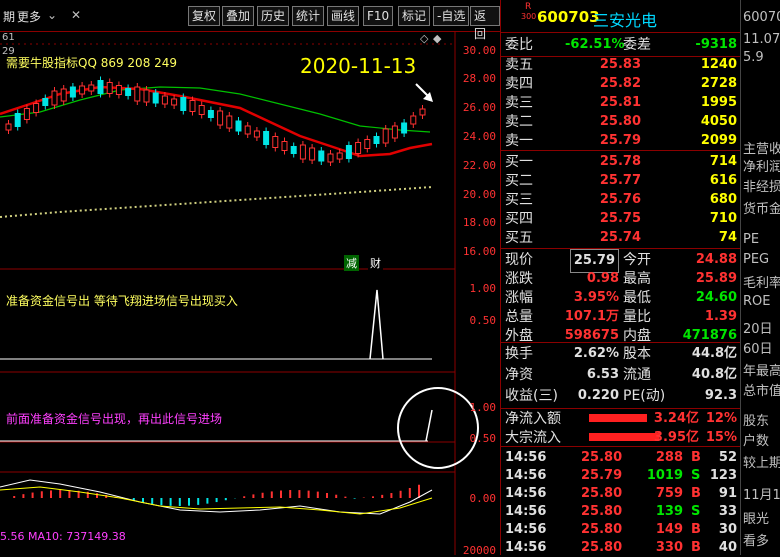  What do you see at coordinates (451, 16) in the screenshot?
I see `add-watchlist-button: -自选` at bounding box center [451, 16].